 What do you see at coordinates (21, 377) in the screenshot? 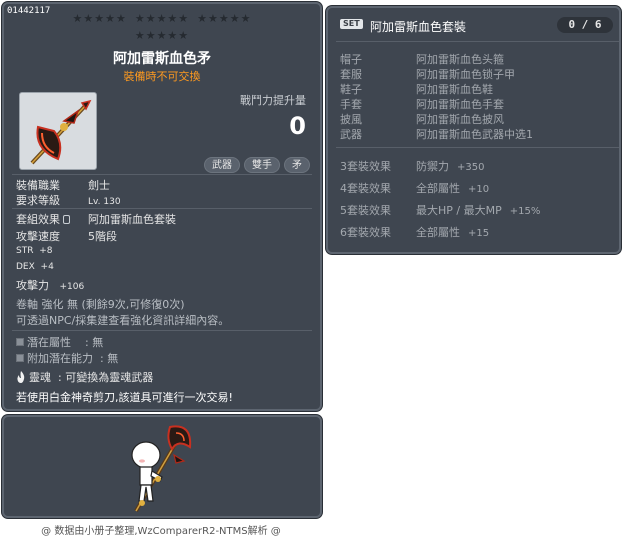
I see `flame-icon` at bounding box center [21, 377].